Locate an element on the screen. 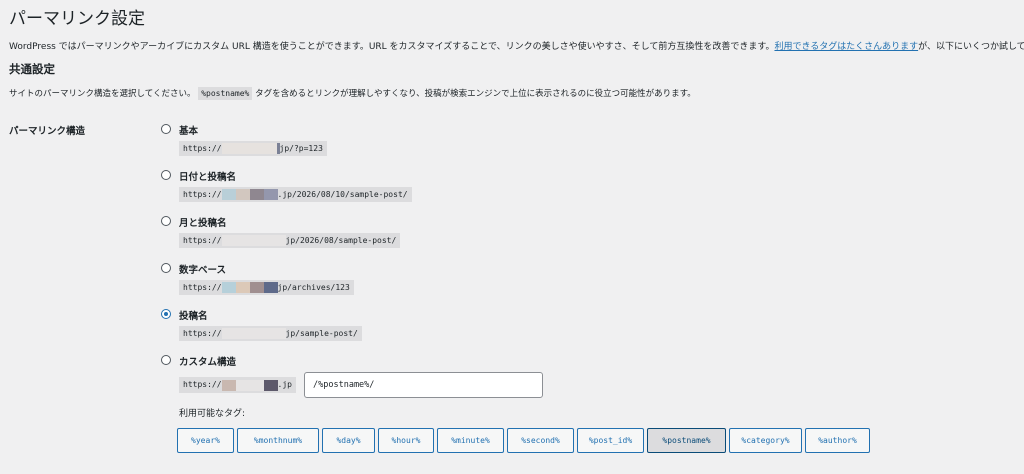 This screenshot has height=474, width=1024. option-day-name-url: https:// .jp/2026/08/10/sample-post/ is located at coordinates (295, 194).